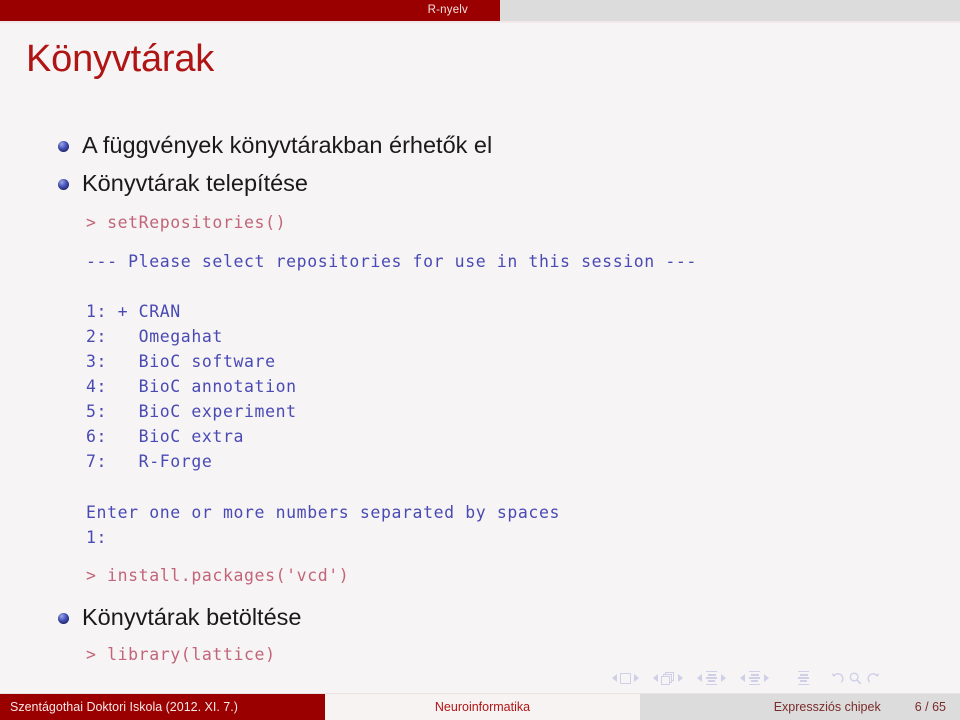 Image resolution: width=960 pixels, height=720 pixels. What do you see at coordinates (165, 436) in the screenshot?
I see `code-repo-item: 6: BioC extra` at bounding box center [165, 436].